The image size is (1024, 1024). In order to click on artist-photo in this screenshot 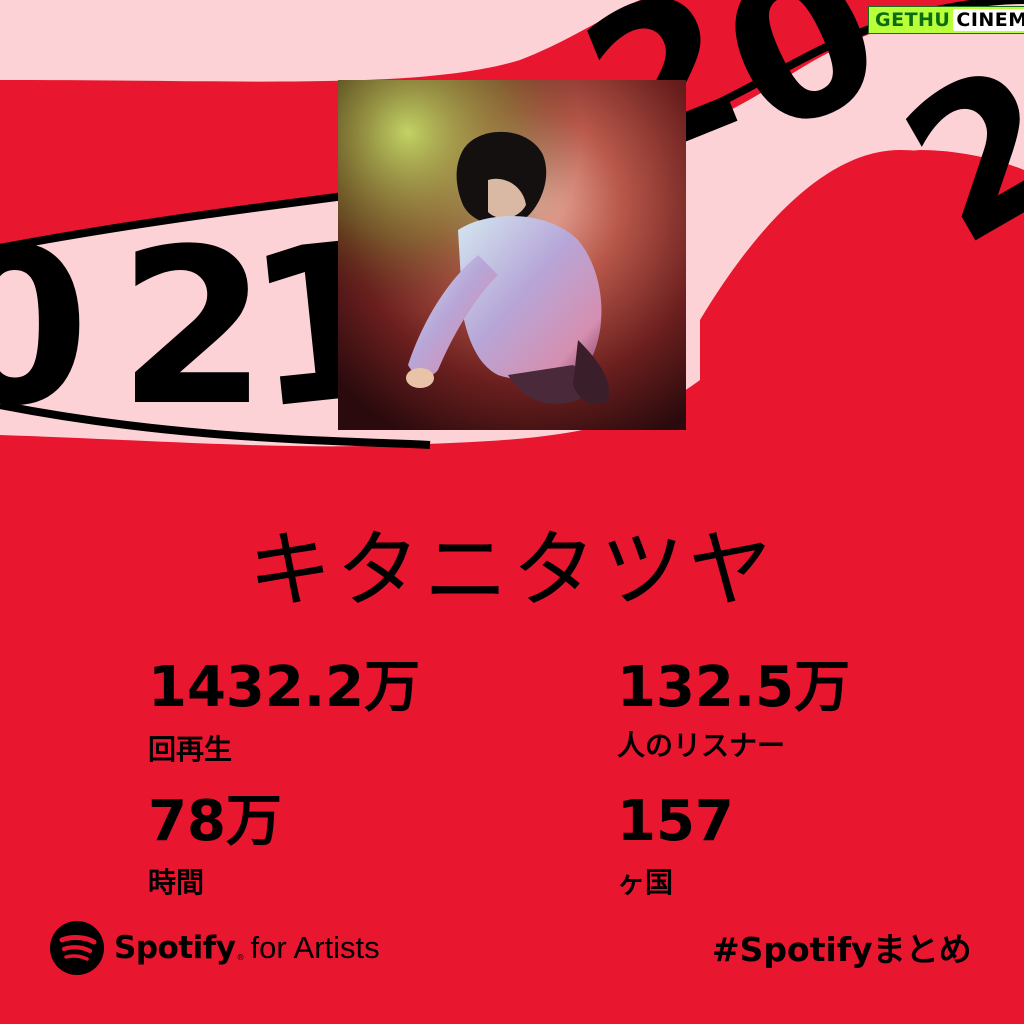, I will do `click(512, 255)`.